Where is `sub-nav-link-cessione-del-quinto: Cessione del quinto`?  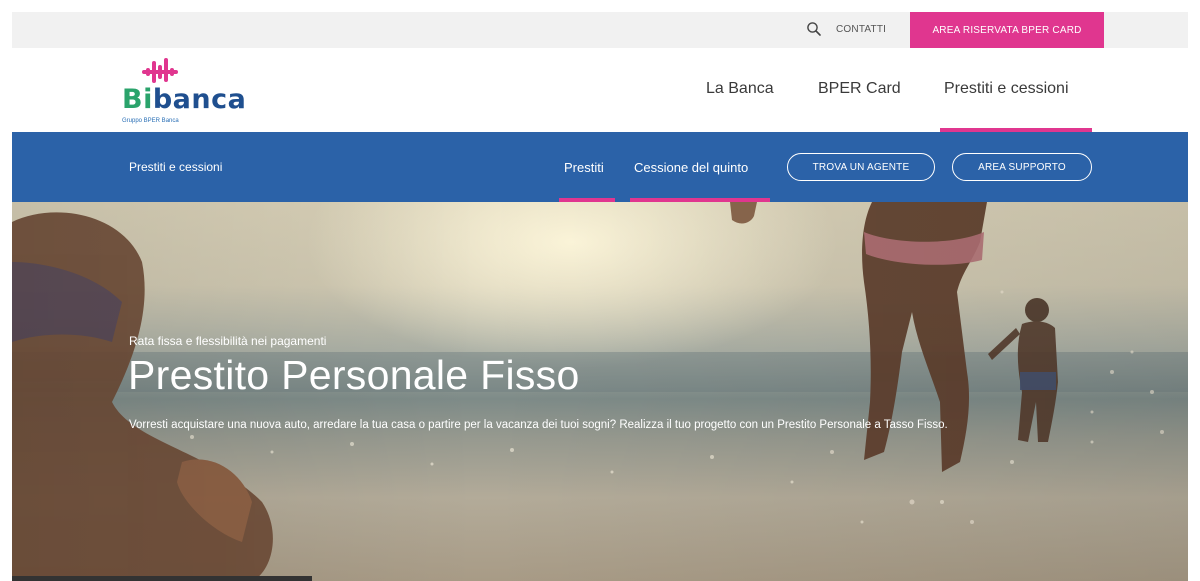 sub-nav-link-cessione-del-quinto: Cessione del quinto is located at coordinates (691, 167).